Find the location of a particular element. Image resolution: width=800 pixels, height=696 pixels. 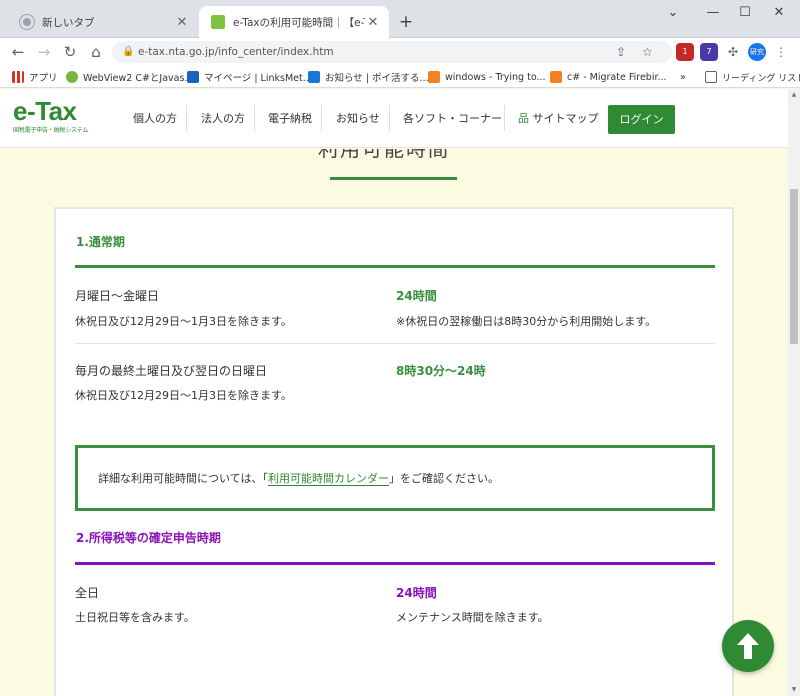

sitemap-icon: 品 is located at coordinates (523, 118).